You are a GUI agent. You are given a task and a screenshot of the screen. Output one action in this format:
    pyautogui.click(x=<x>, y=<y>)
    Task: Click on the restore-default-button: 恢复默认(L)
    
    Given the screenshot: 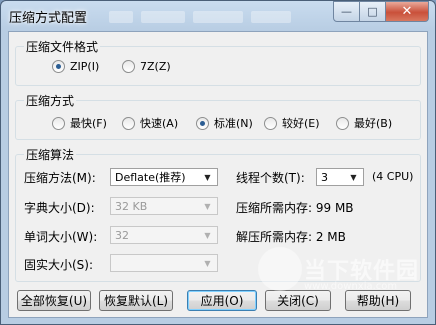 What is the action you would take?
    pyautogui.click(x=136, y=300)
    